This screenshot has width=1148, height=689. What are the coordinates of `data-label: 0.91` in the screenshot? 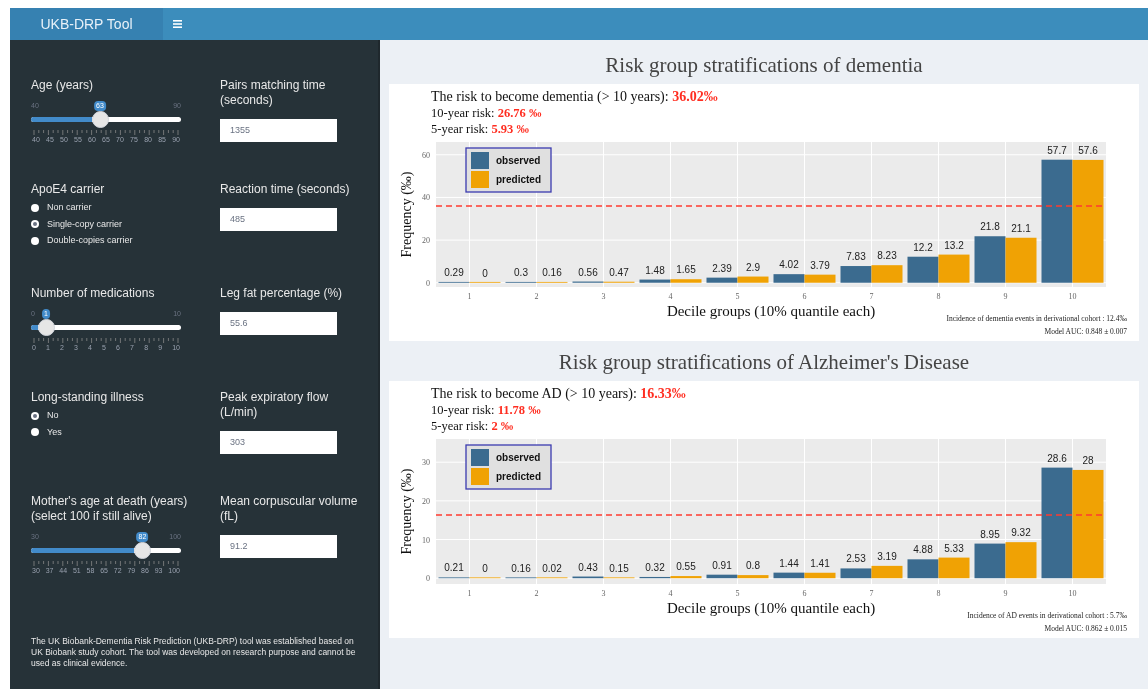 It's located at (722, 565).